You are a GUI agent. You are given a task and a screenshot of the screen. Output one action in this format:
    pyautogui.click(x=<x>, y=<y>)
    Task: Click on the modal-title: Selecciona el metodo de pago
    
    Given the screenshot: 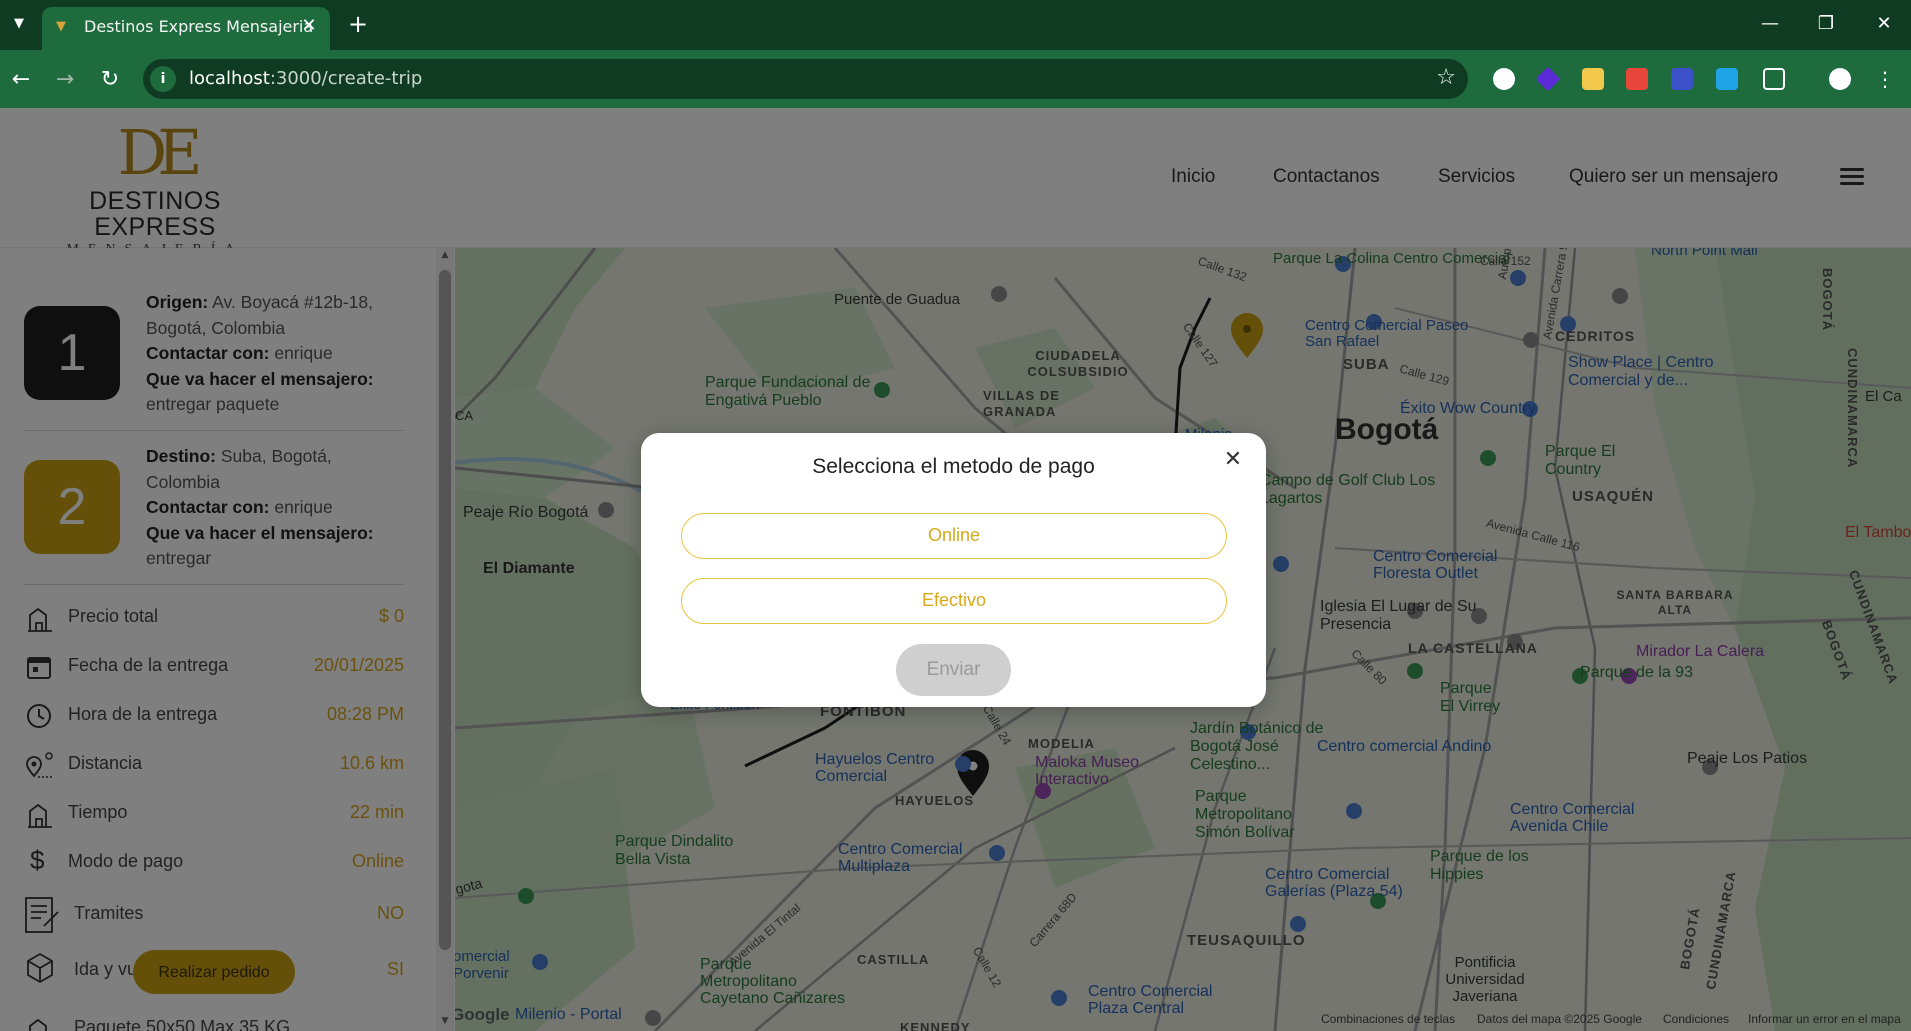 What is the action you would take?
    pyautogui.click(x=953, y=466)
    